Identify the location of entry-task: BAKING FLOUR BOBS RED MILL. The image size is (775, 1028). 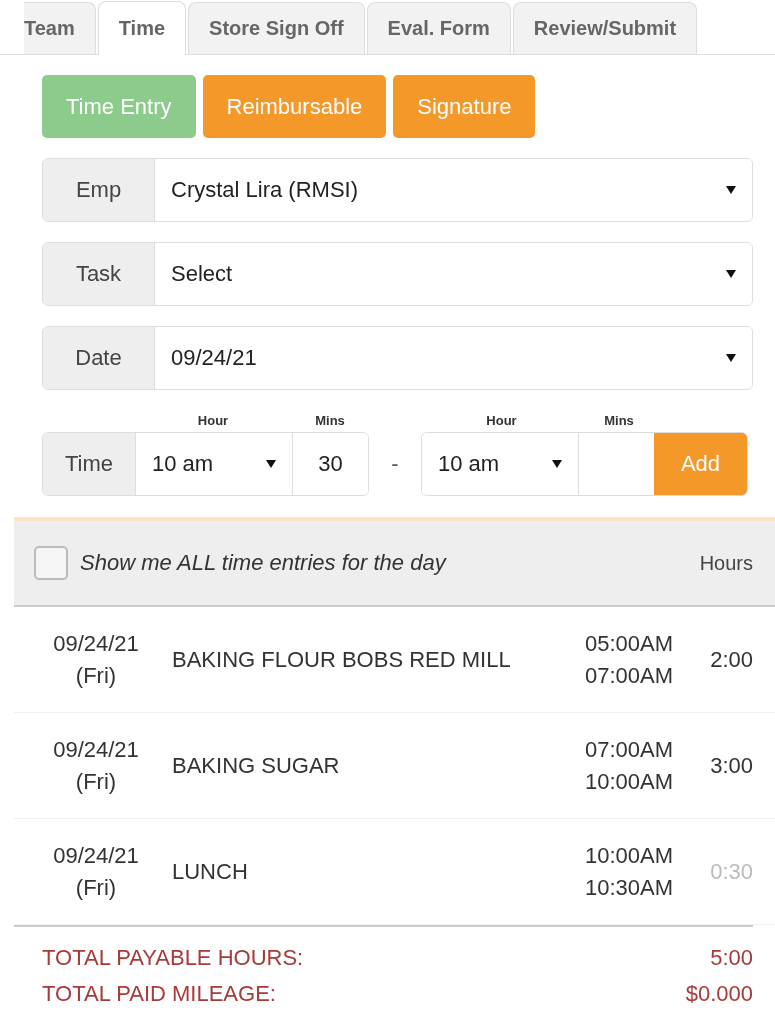
(341, 659).